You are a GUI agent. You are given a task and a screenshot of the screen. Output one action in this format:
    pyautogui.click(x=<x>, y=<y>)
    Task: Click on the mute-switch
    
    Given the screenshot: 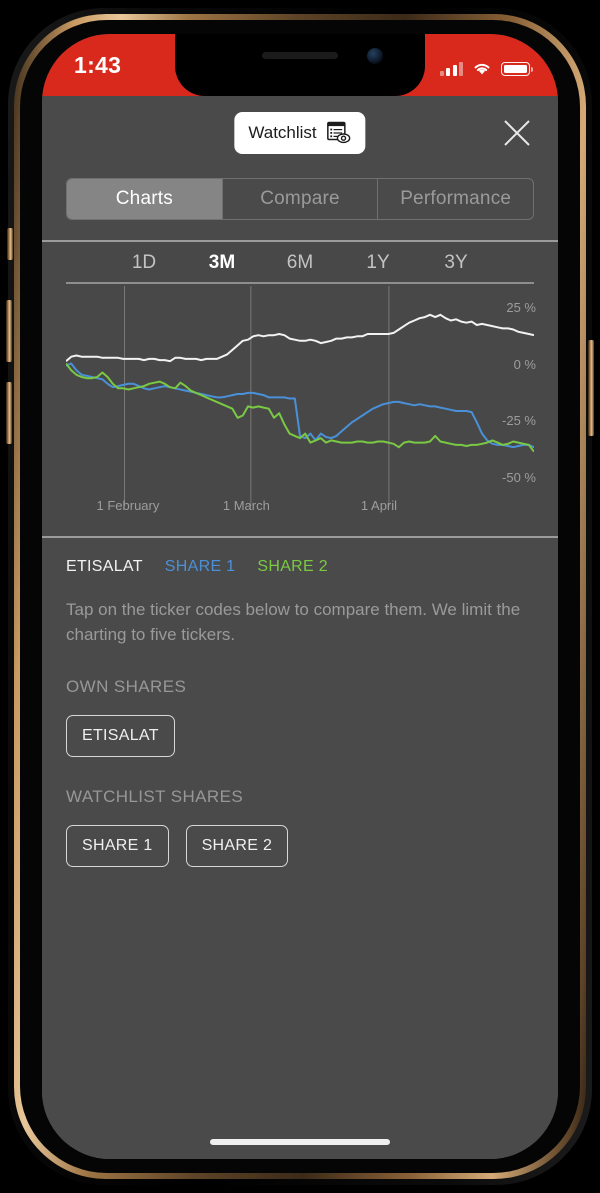 What is the action you would take?
    pyautogui.click(x=10, y=244)
    